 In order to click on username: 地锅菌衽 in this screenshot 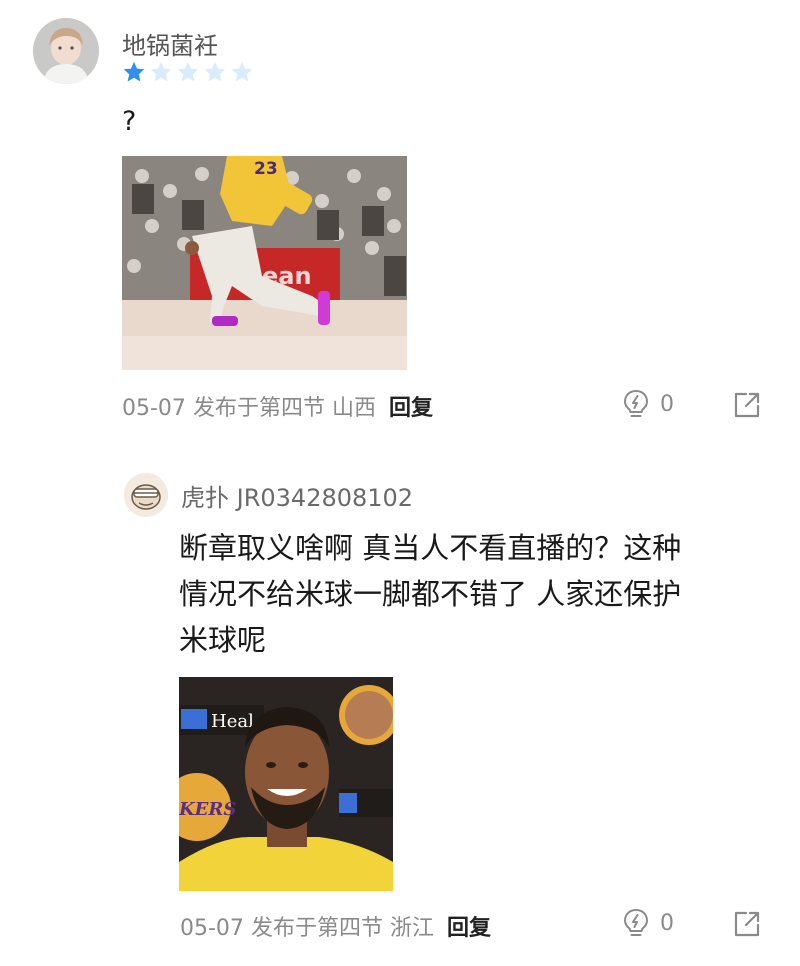, I will do `click(170, 43)`.